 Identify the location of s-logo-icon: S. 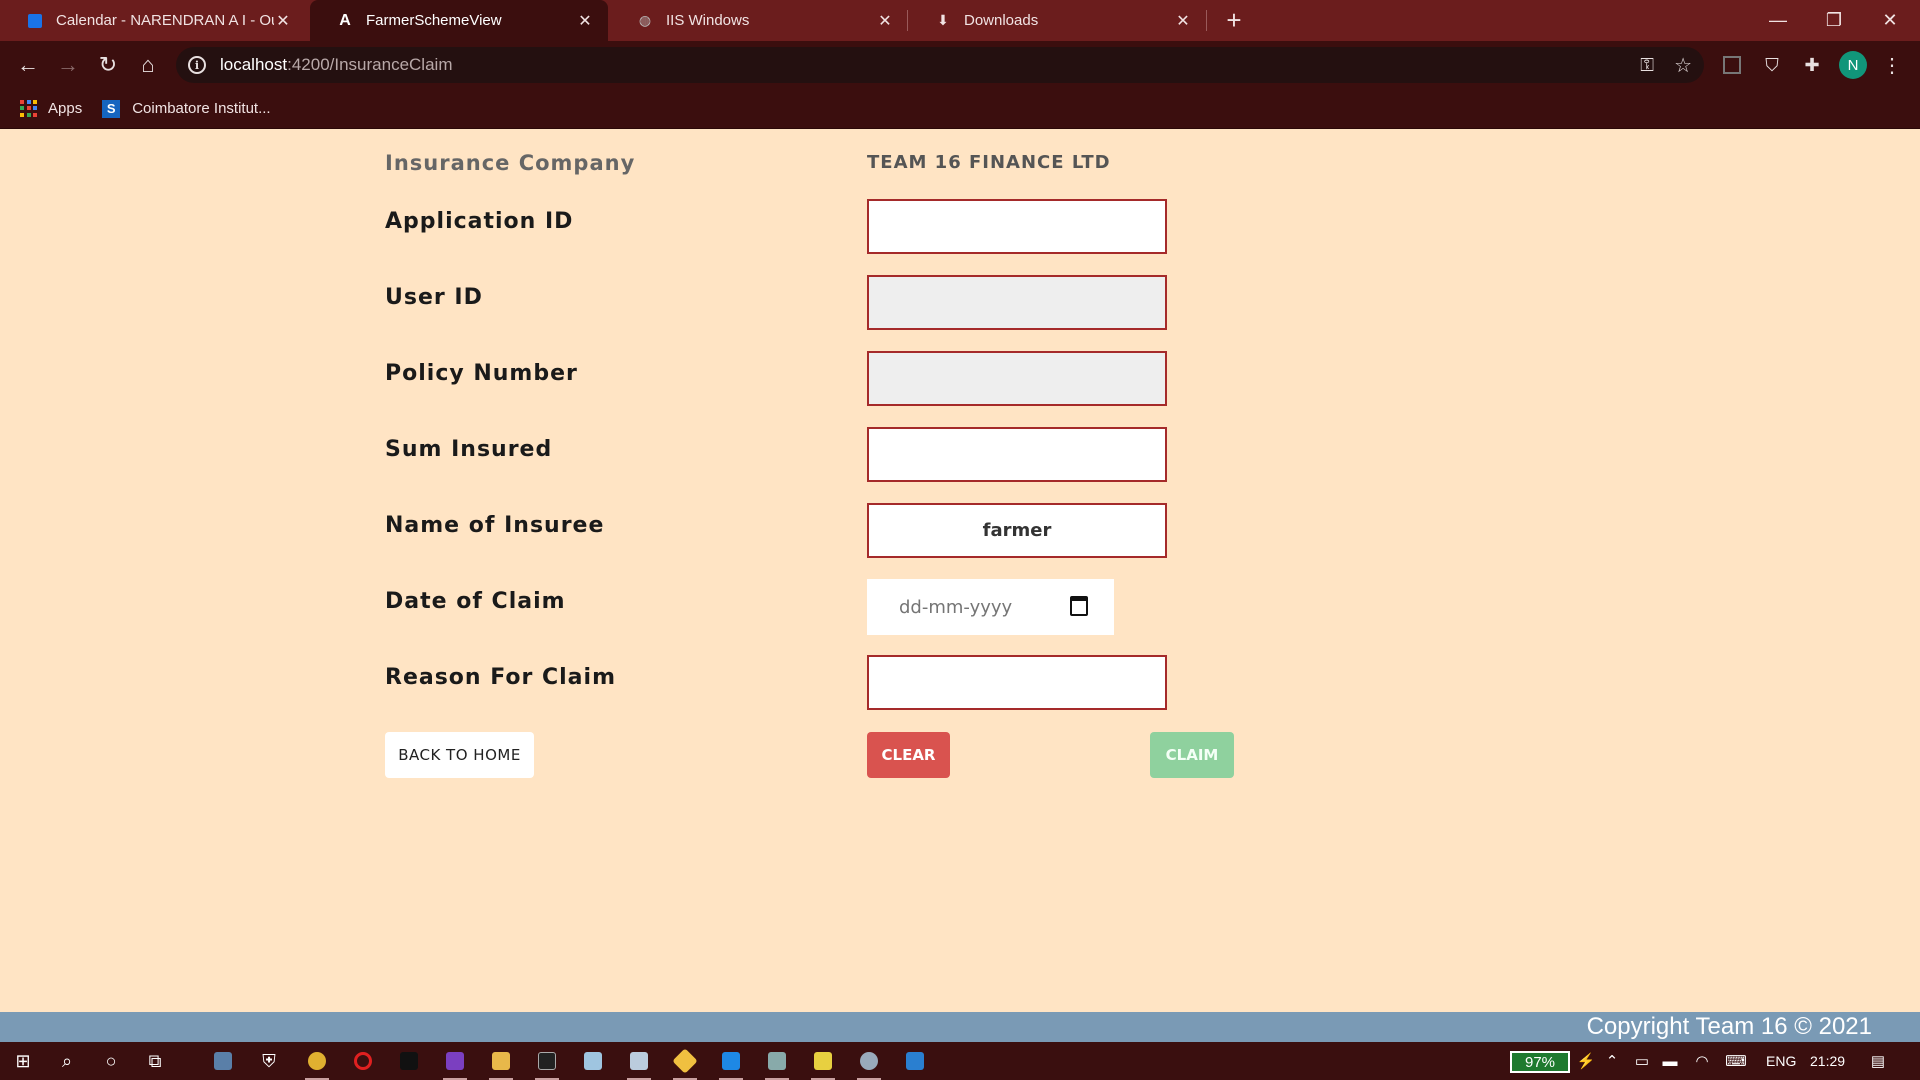
(111, 108).